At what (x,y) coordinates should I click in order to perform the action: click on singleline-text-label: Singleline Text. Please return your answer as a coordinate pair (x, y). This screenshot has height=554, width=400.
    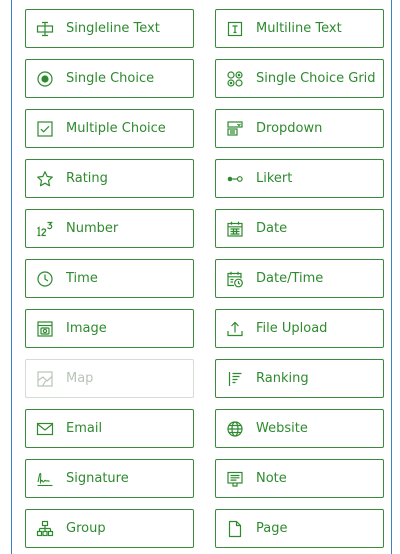
    Looking at the image, I should click on (113, 28).